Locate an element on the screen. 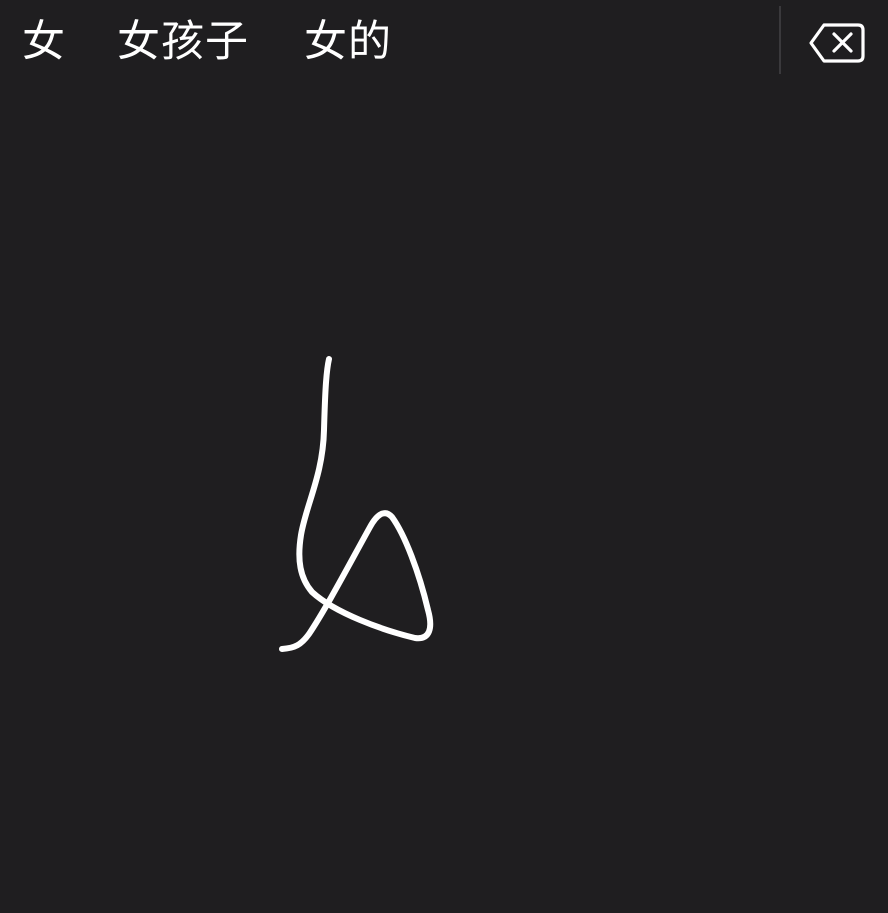 The height and width of the screenshot is (913, 888). backspace-button is located at coordinates (836, 43).